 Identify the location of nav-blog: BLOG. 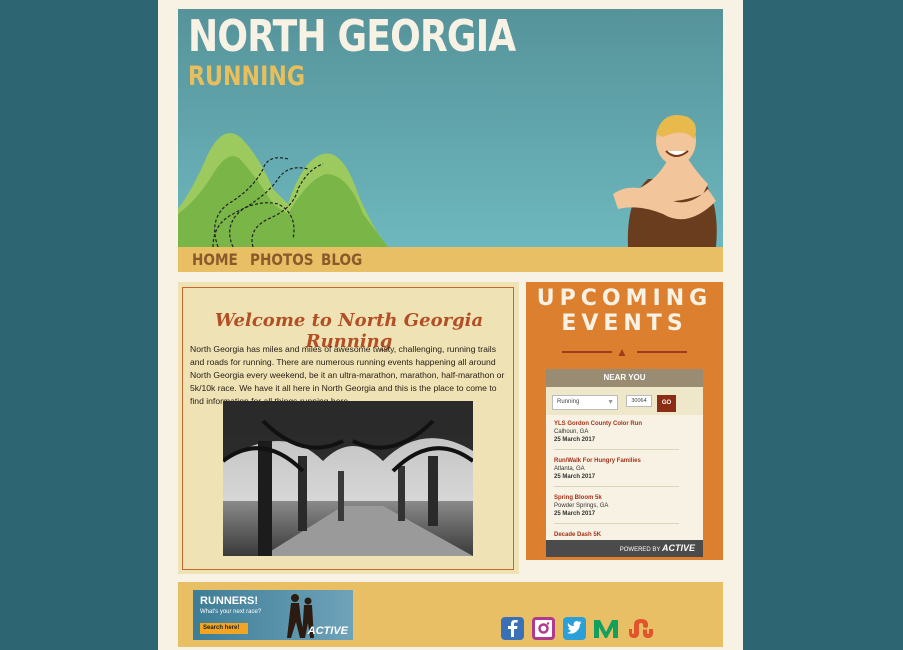
(341, 259).